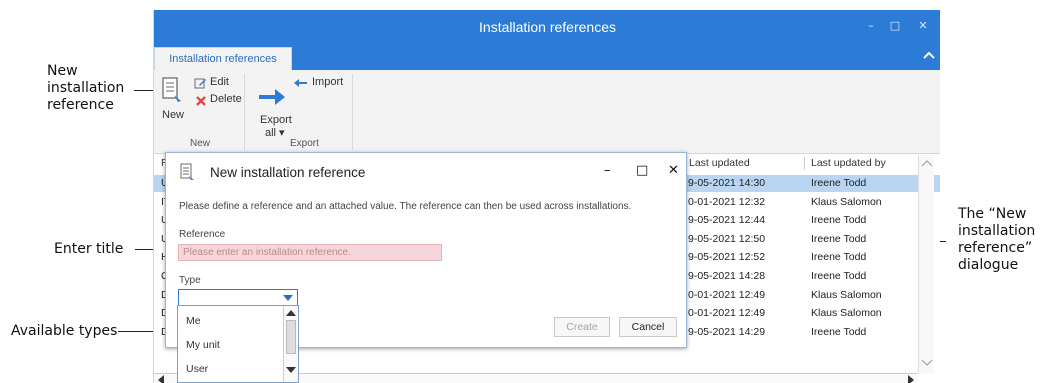  Describe the element at coordinates (310, 252) in the screenshot. I see `reference-input: Please enter an installation reference.` at that location.